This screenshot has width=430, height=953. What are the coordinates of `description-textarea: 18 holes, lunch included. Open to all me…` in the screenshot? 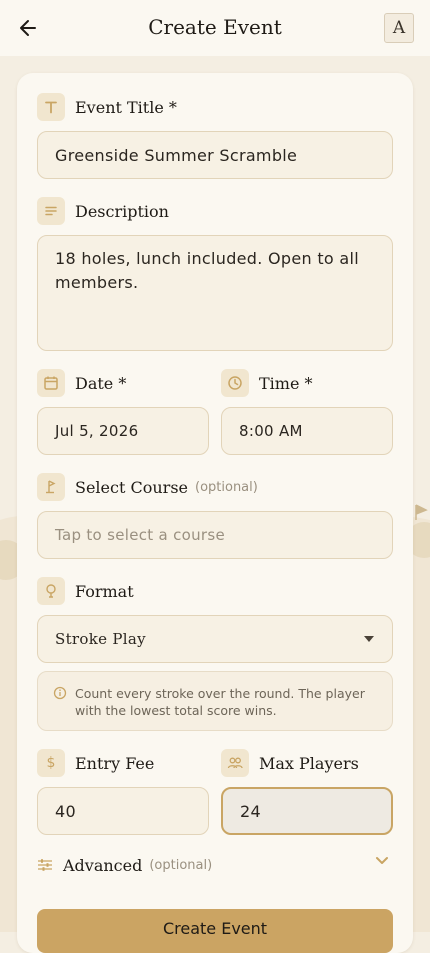 It's located at (215, 293).